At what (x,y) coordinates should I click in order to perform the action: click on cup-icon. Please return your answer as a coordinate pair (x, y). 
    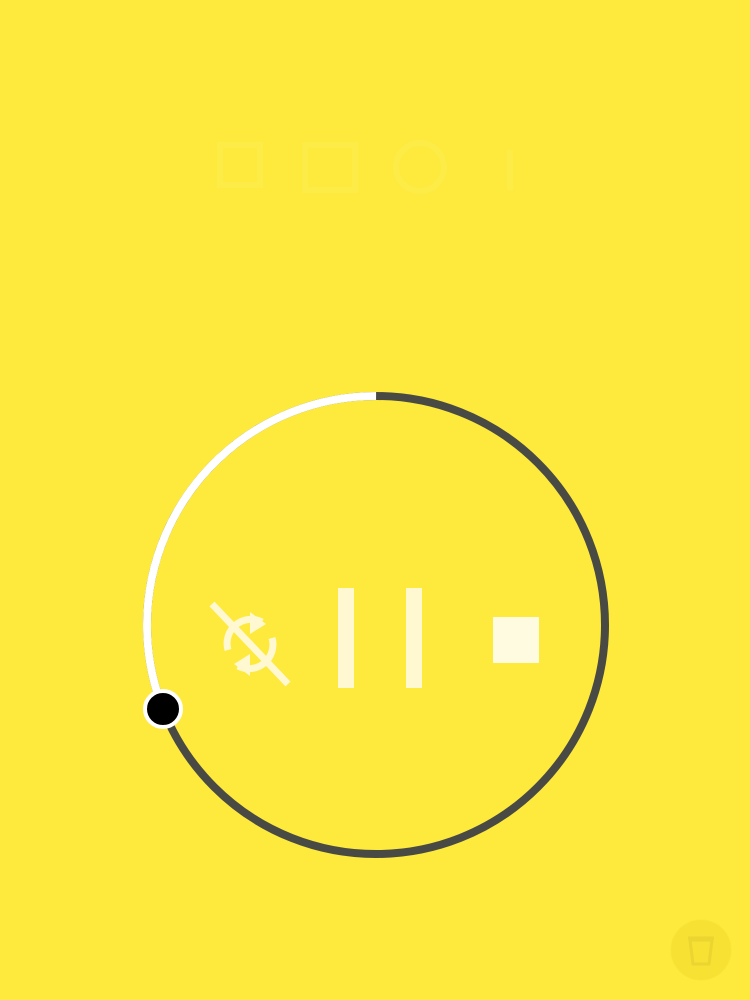
    Looking at the image, I should click on (701, 951).